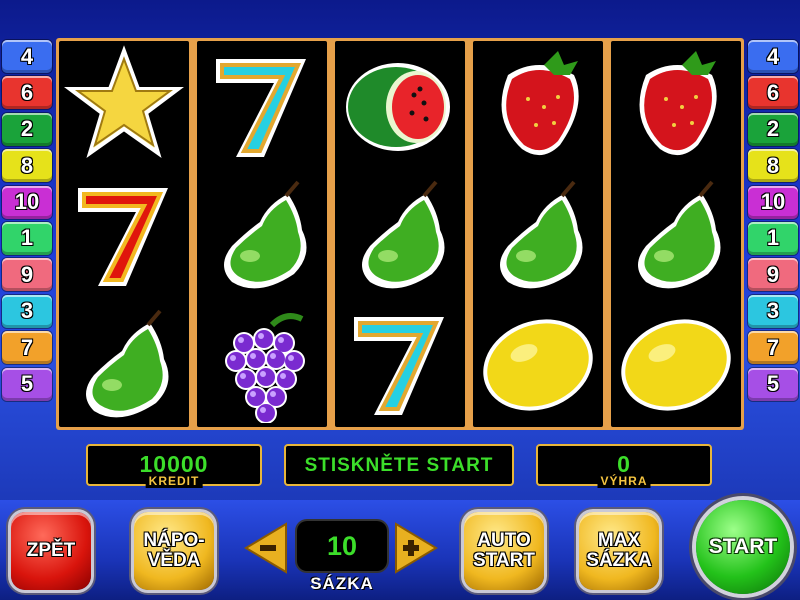  Describe the element at coordinates (342, 583) in the screenshot. I see `bet-label: SÁZKA` at that location.